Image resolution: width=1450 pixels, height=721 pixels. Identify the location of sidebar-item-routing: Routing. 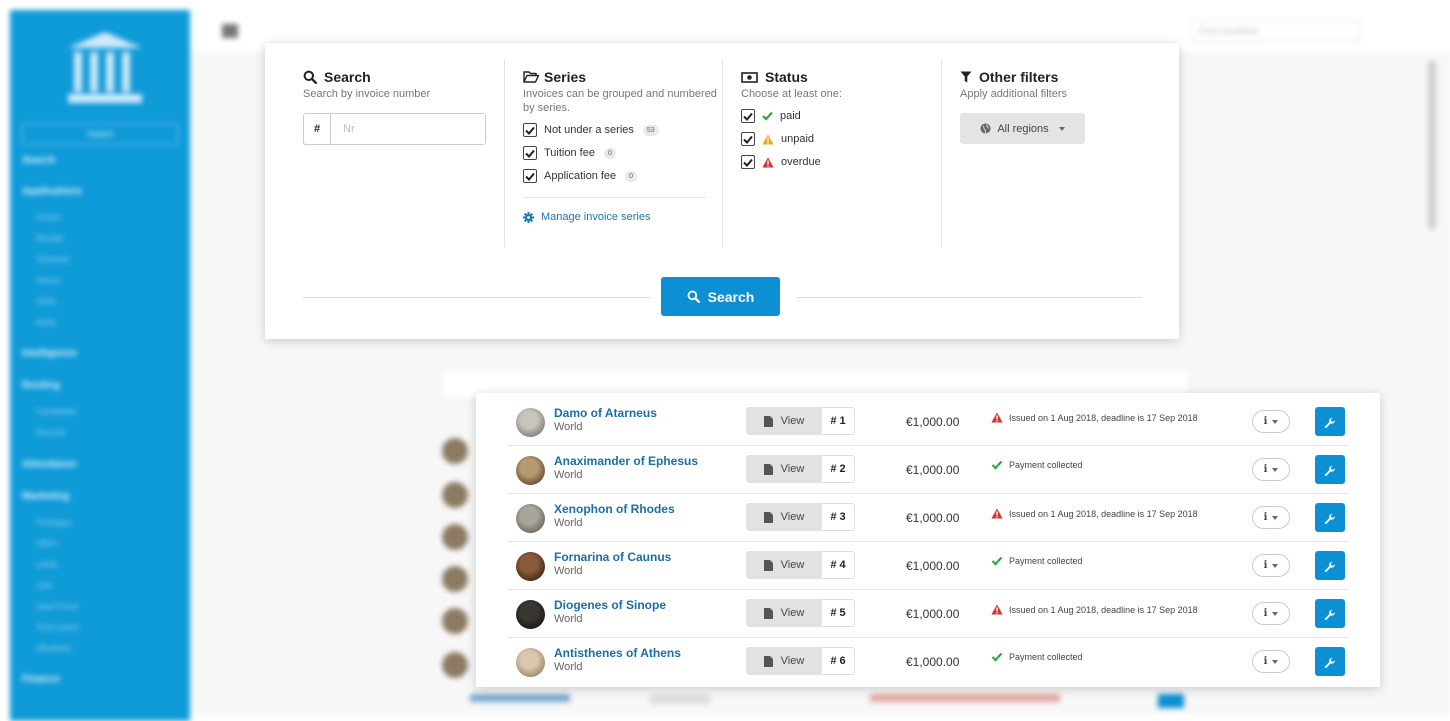
(41, 385).